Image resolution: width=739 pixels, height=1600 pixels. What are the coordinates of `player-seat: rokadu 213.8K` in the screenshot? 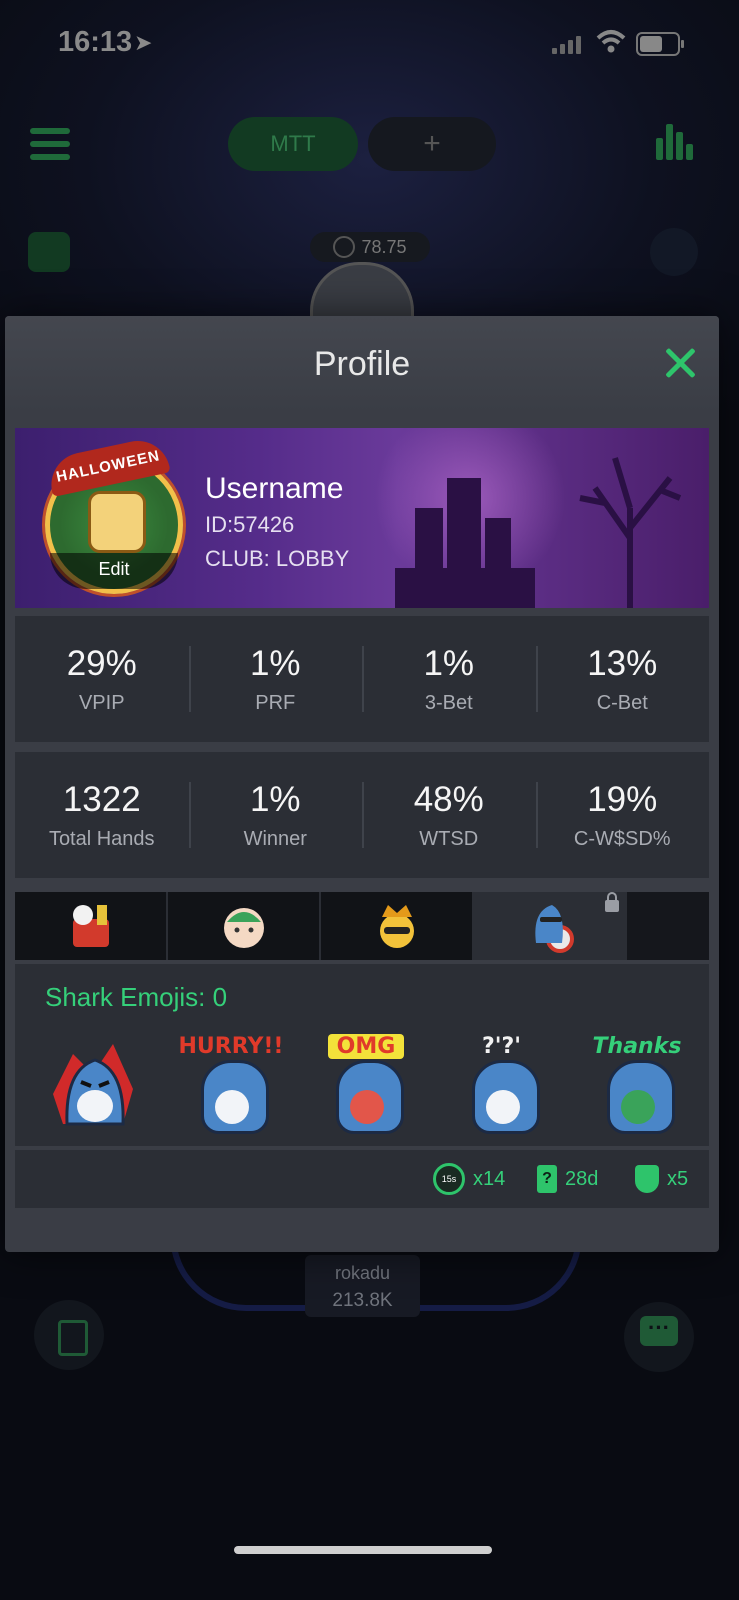 It's located at (362, 1286).